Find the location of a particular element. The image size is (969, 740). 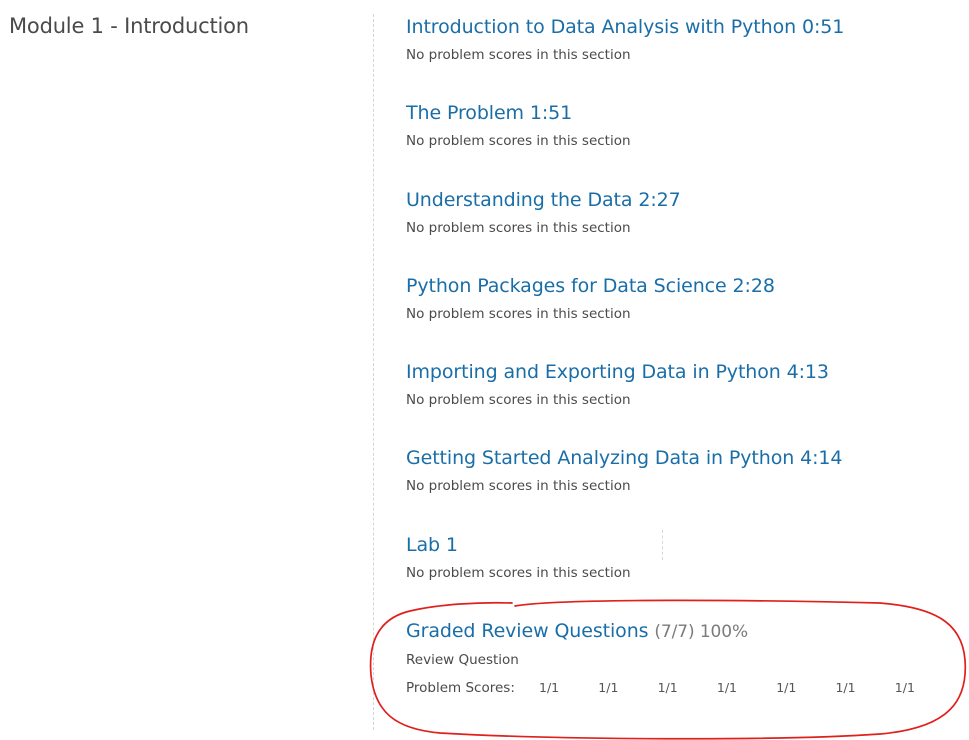

section-link-understanding-data: Understanding the Data 2:27 is located at coordinates (686, 200).